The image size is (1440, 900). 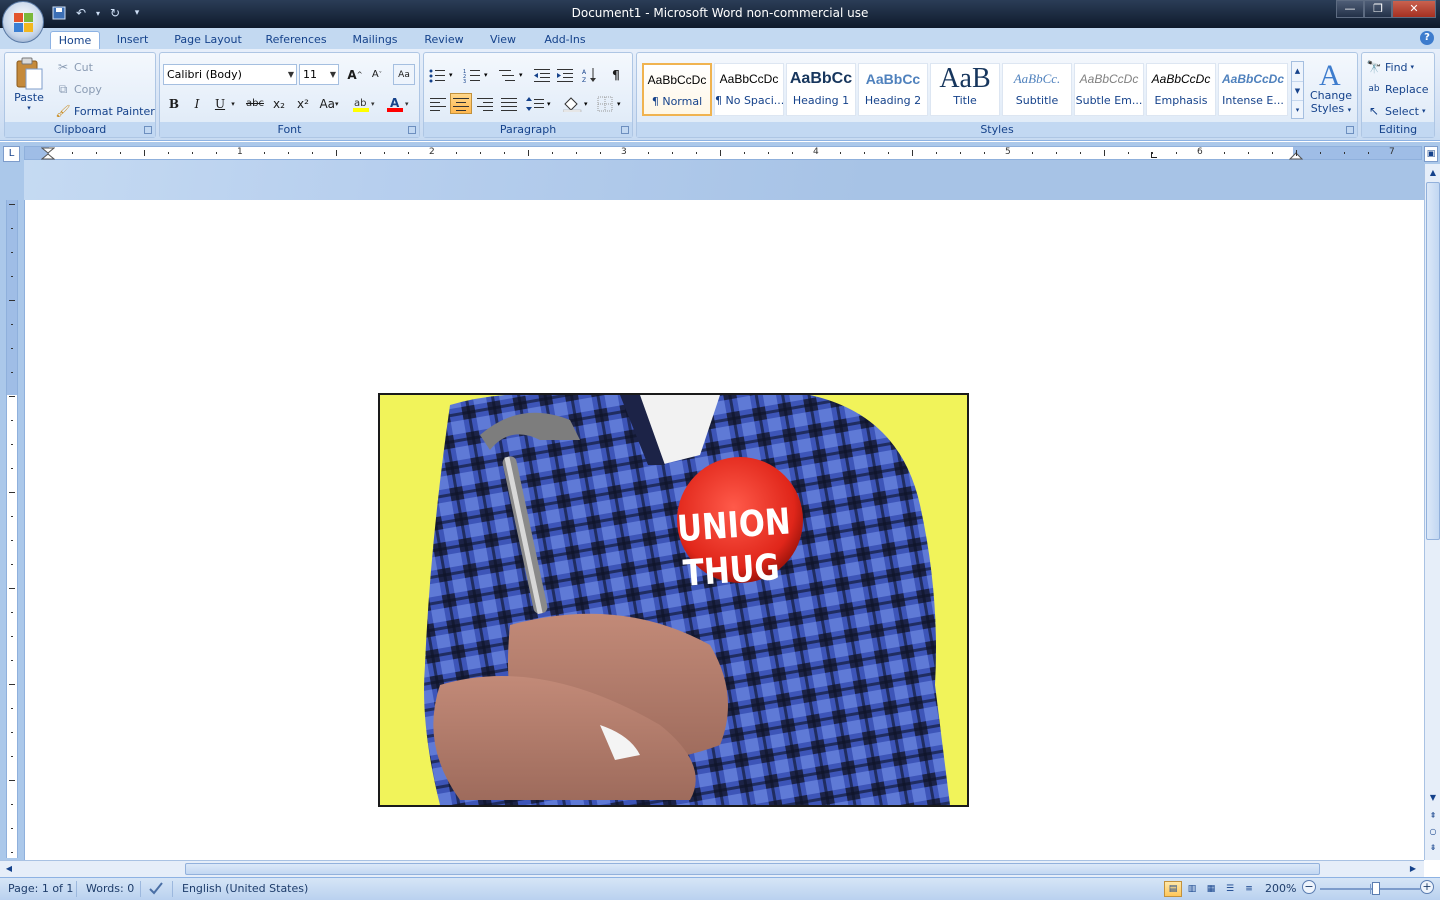 What do you see at coordinates (577, 103) in the screenshot?
I see `shading-button: ▾` at bounding box center [577, 103].